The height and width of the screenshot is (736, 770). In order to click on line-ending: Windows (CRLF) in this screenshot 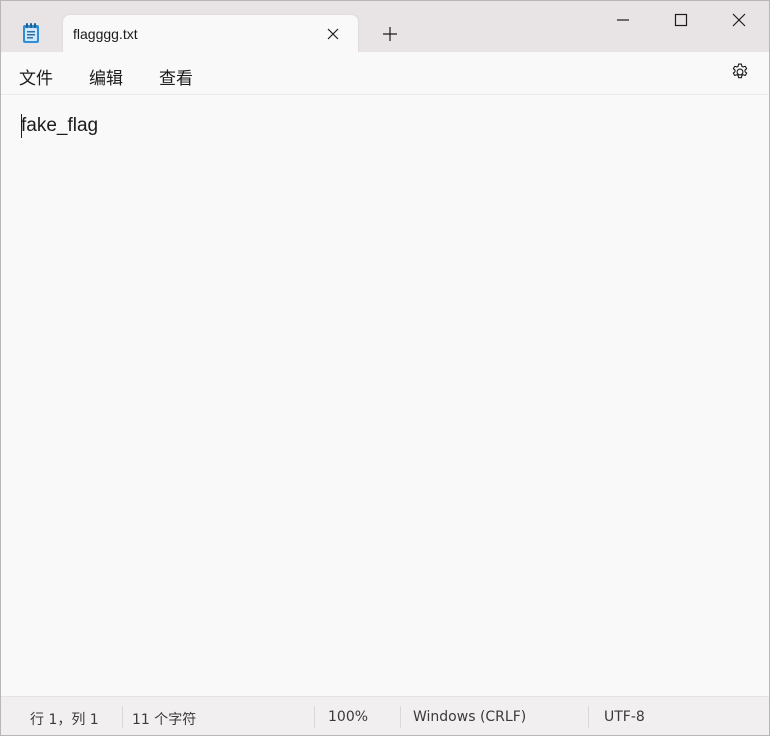, I will do `click(469, 717)`.